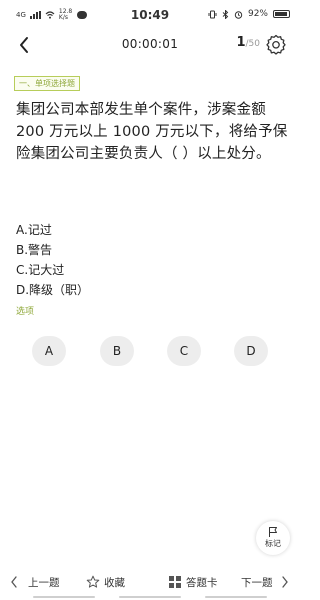  Describe the element at coordinates (34, 250) in the screenshot. I see `option-item: B.警告` at that location.